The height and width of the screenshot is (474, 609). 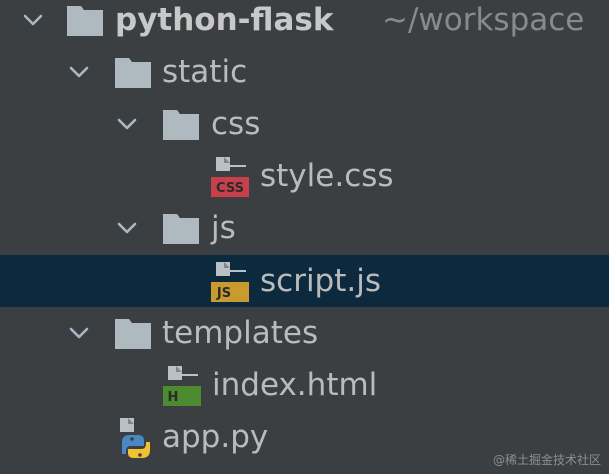 I want to click on tree-row-js: js, so click(x=304, y=228).